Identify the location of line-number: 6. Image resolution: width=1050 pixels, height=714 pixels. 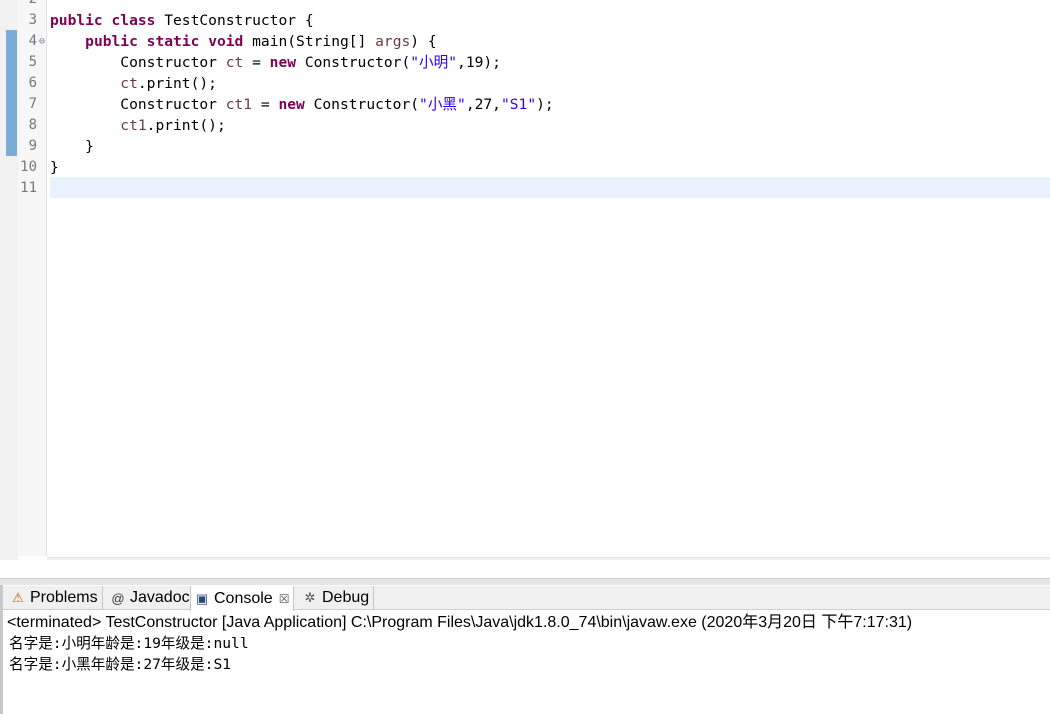
(32, 83).